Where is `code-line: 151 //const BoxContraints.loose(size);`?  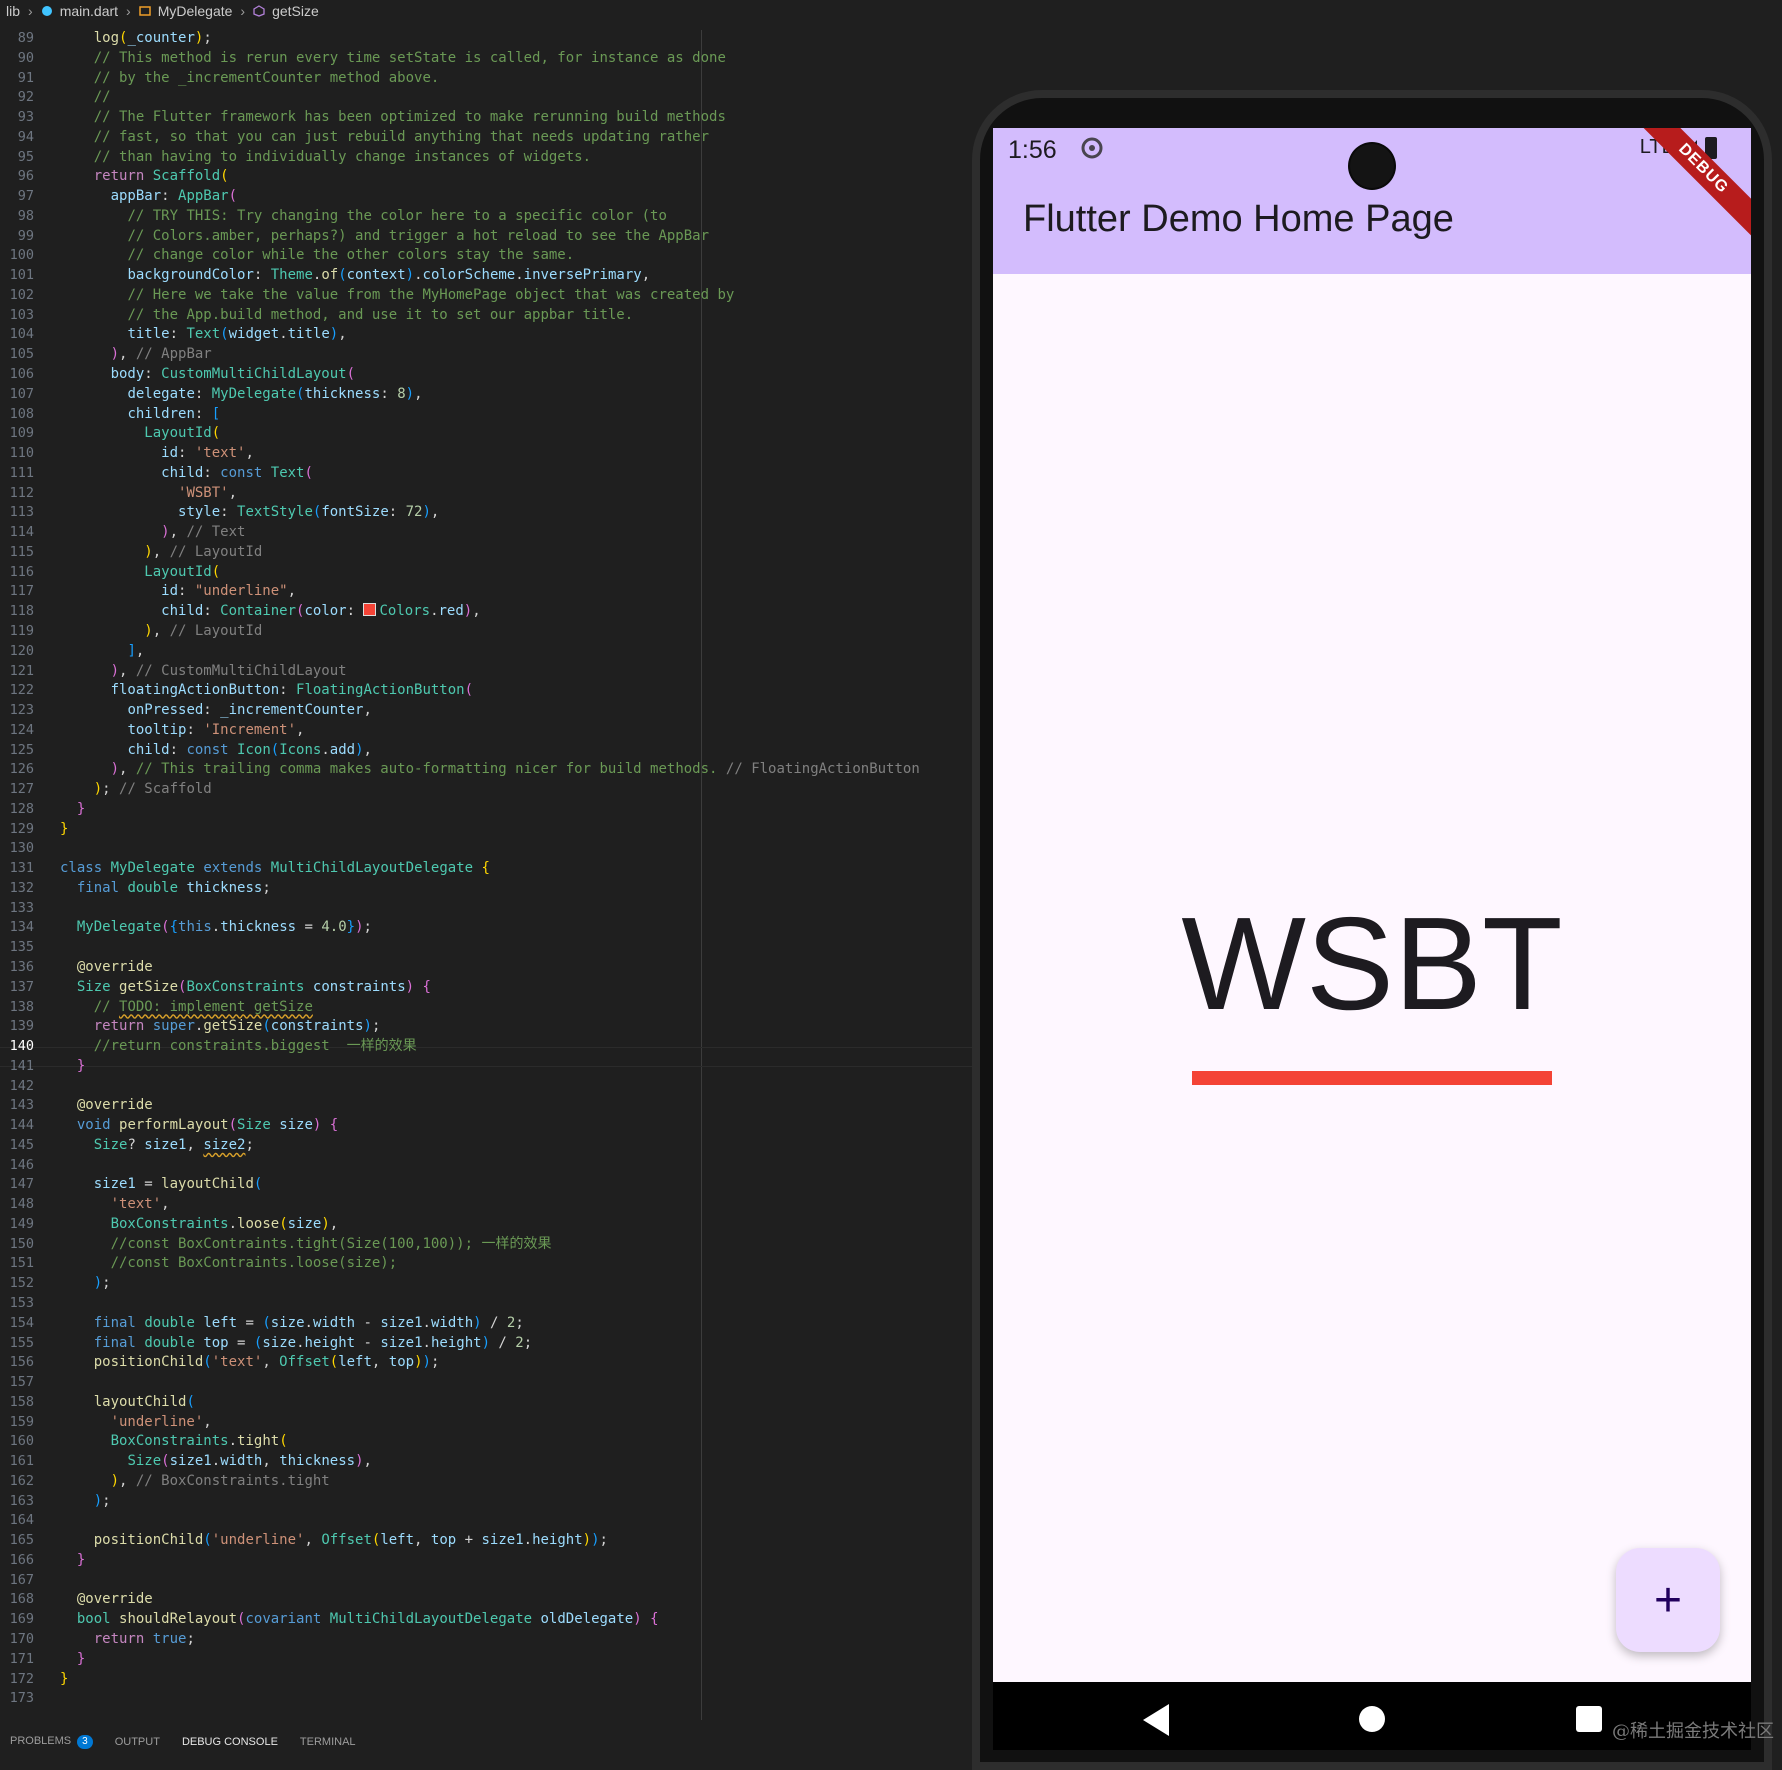 code-line: 151 //const BoxContraints.loose(size); is located at coordinates (203, 1263).